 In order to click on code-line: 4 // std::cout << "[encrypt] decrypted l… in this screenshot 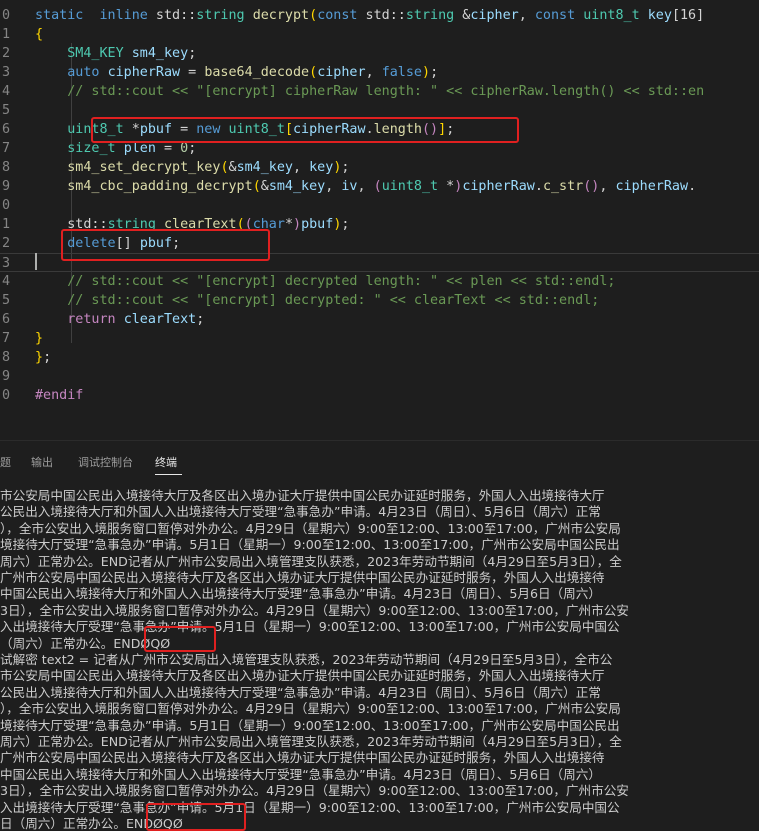, I will do `click(379, 281)`.